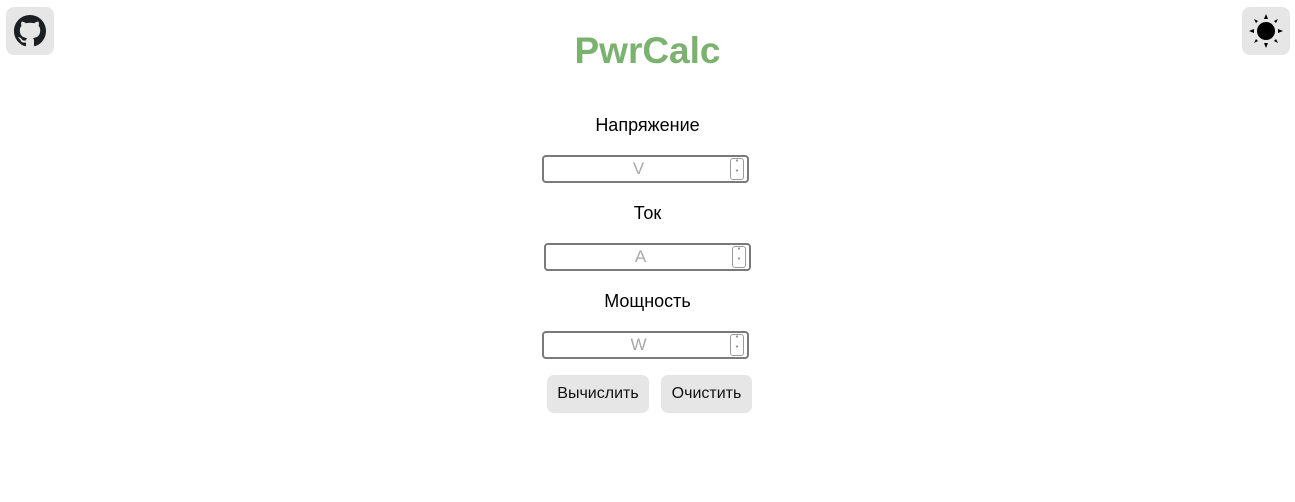  What do you see at coordinates (640, 257) in the screenshot?
I see `current-input` at bounding box center [640, 257].